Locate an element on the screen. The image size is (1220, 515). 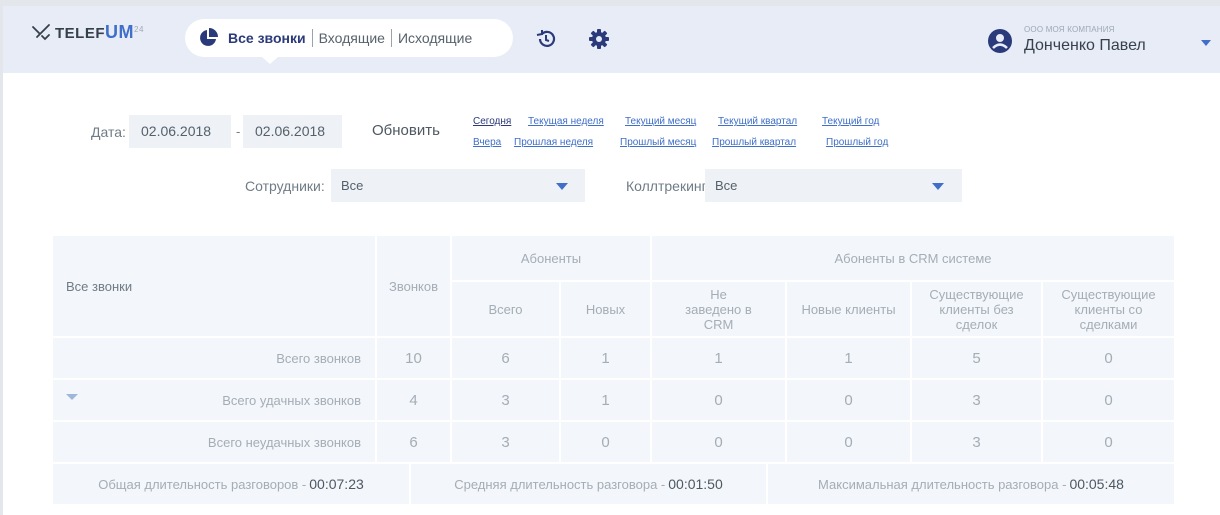
logo-icon is located at coordinates (41, 32).